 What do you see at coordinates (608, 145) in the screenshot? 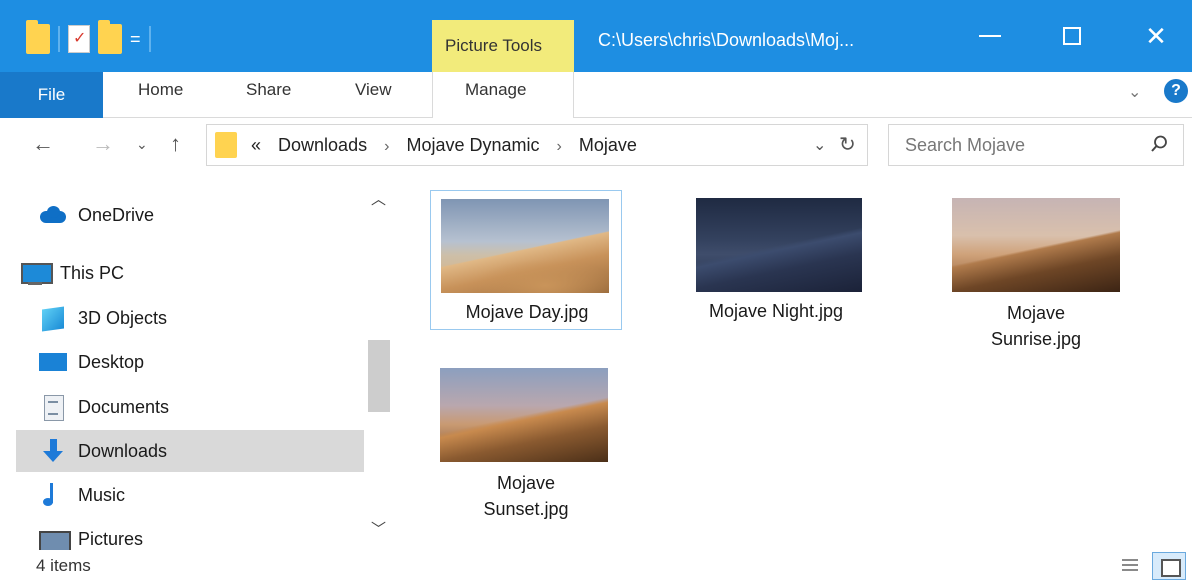
I see `breadcrumb-mojave: Mojave` at bounding box center [608, 145].